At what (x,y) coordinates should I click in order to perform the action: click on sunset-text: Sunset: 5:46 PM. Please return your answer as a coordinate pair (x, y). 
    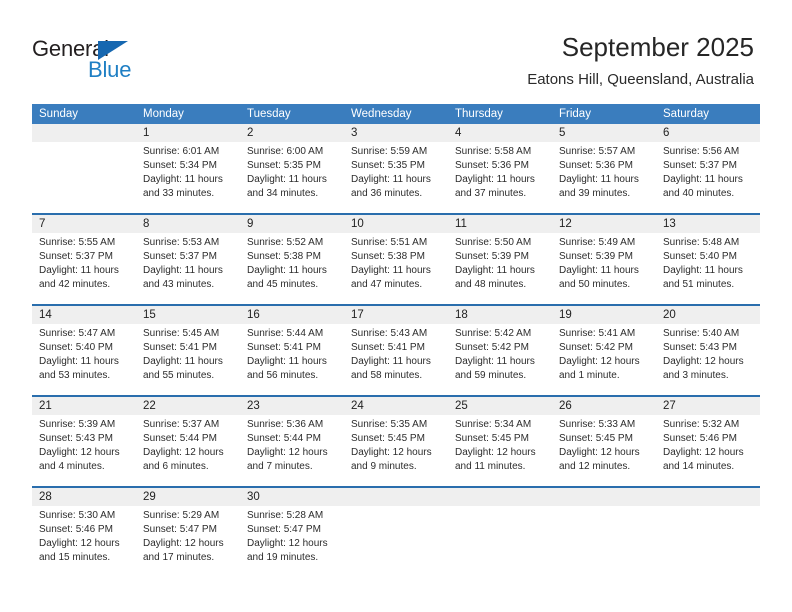
    Looking at the image, I should click on (700, 438).